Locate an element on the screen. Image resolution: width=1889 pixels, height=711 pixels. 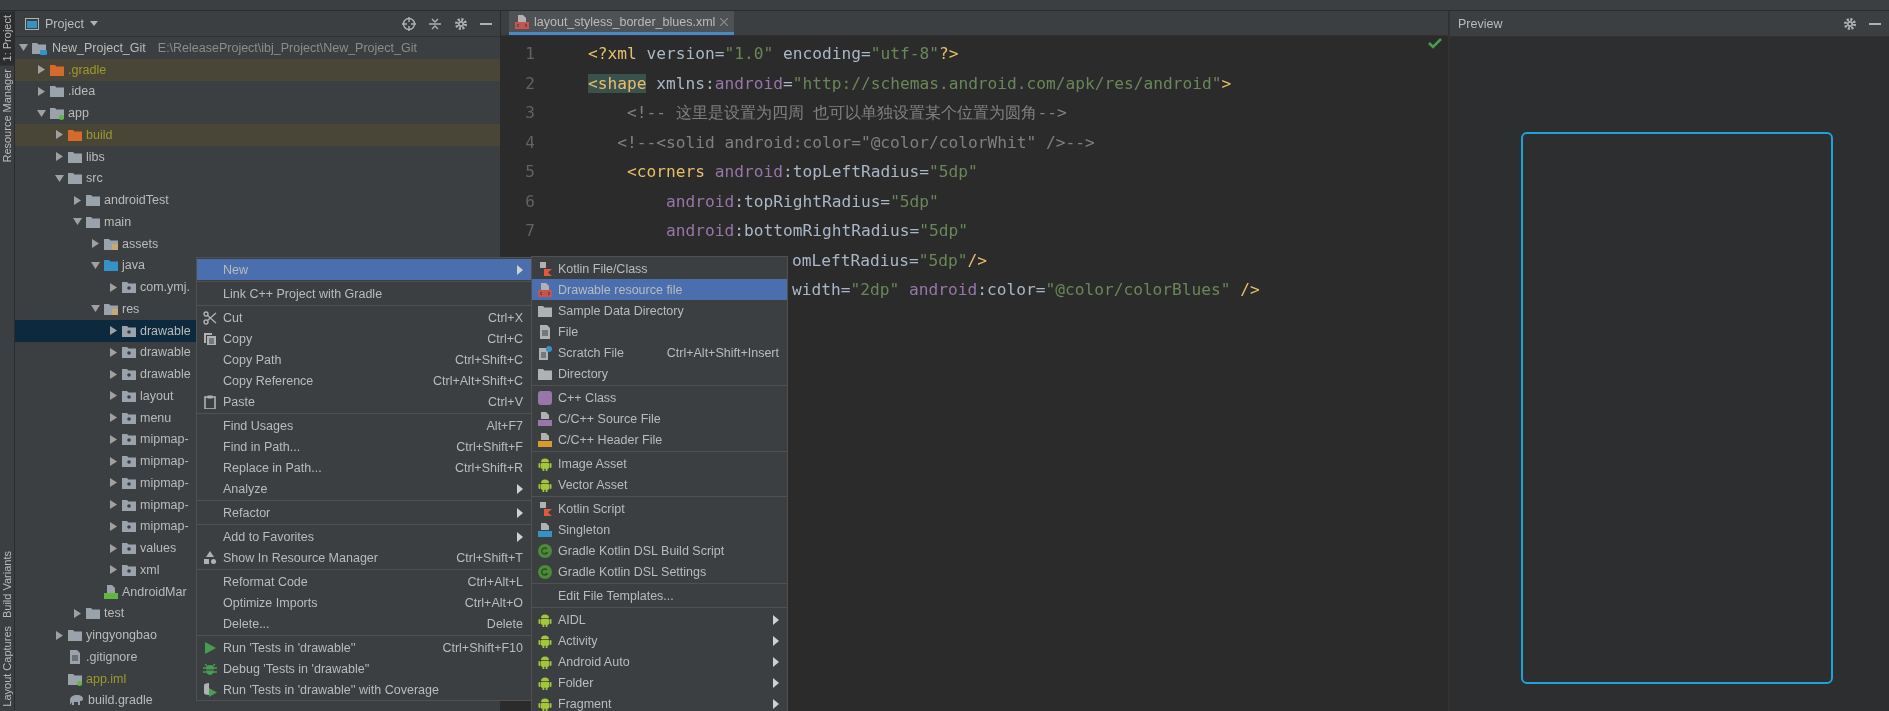
code-line: <?xml version="1.0" encoding="utf-8"?> is located at coordinates (773, 54).